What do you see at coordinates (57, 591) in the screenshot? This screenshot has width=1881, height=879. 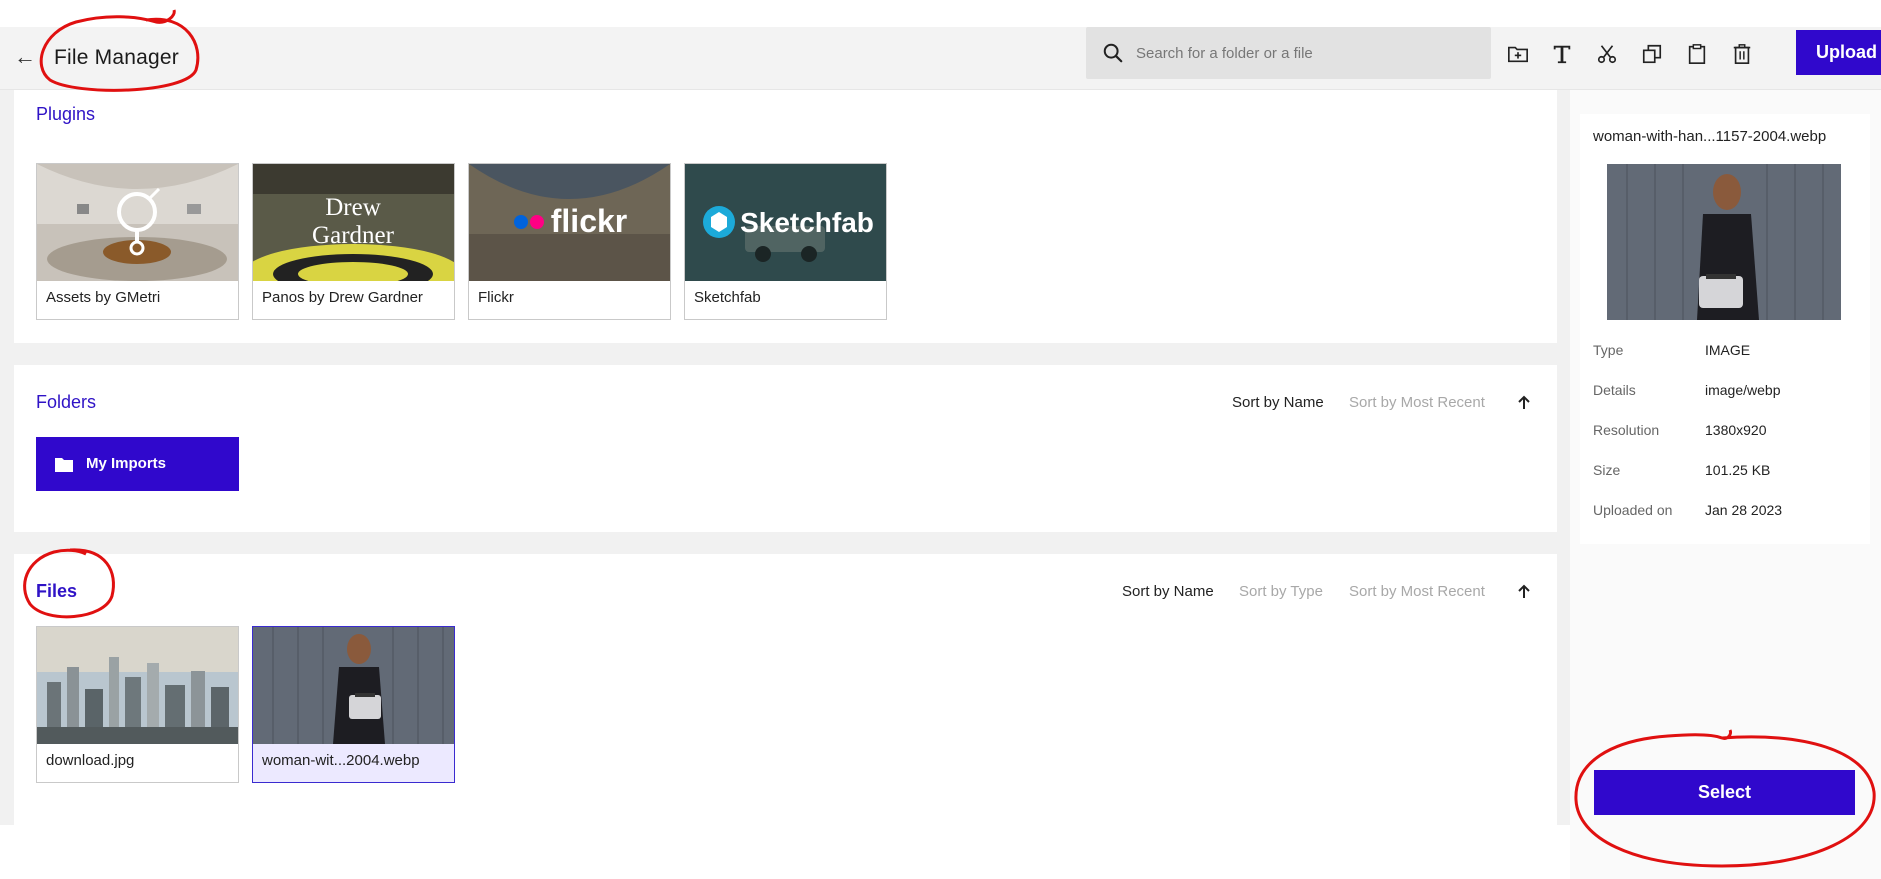 I see `files-title: Files` at bounding box center [57, 591].